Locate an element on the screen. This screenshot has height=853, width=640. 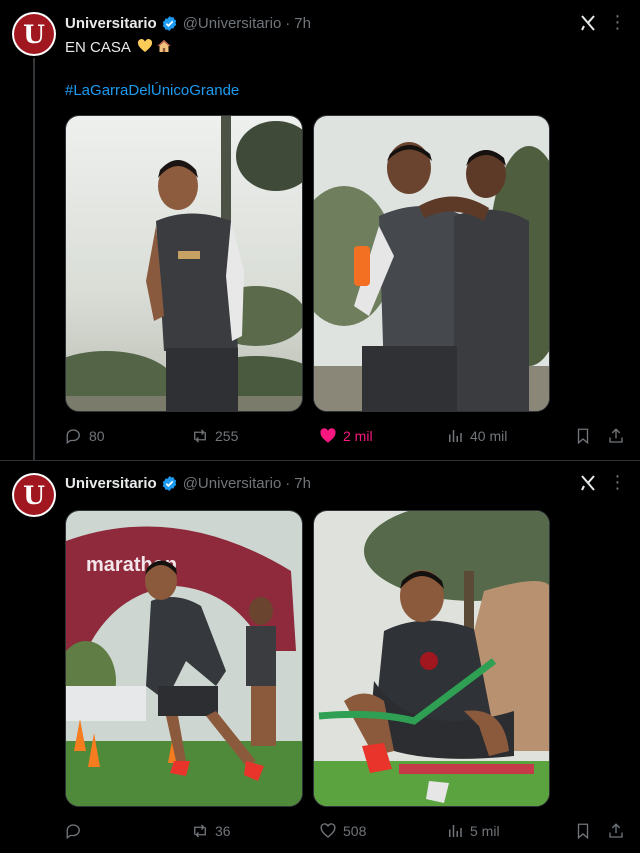
player-smiling-photo is located at coordinates (184, 263).